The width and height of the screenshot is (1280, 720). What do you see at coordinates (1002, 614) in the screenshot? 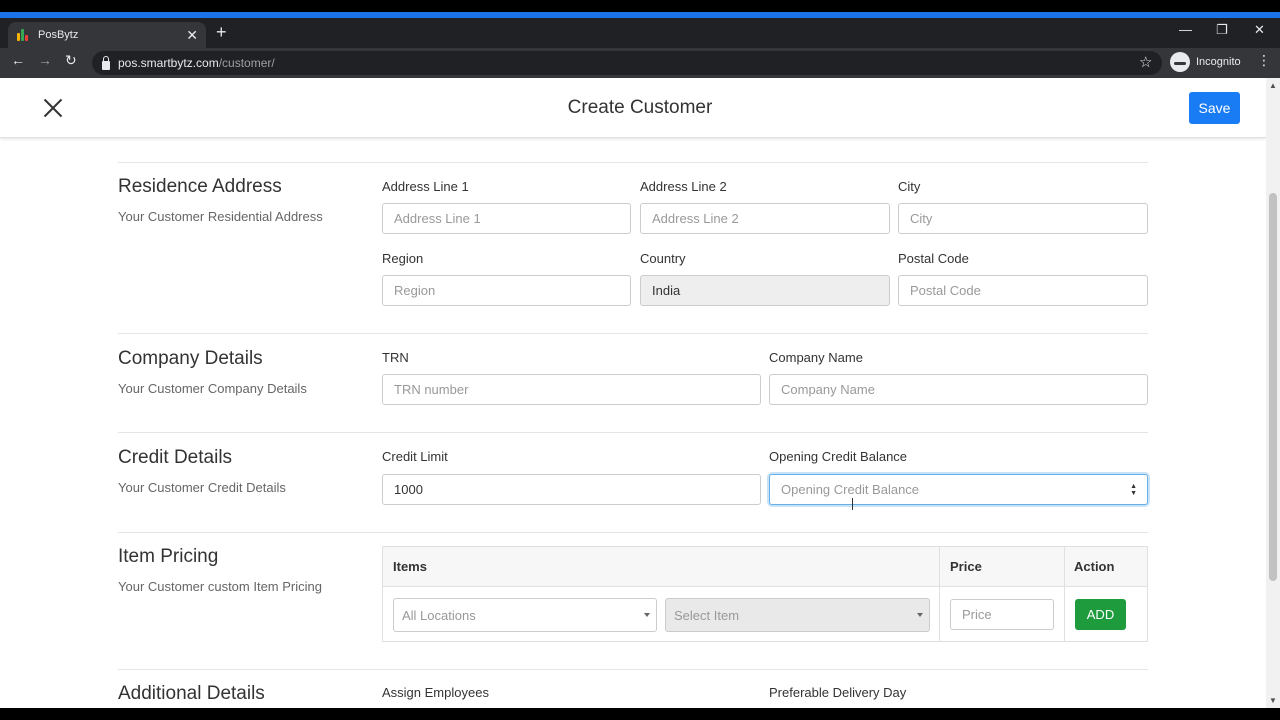
I see `price-input: Price` at bounding box center [1002, 614].